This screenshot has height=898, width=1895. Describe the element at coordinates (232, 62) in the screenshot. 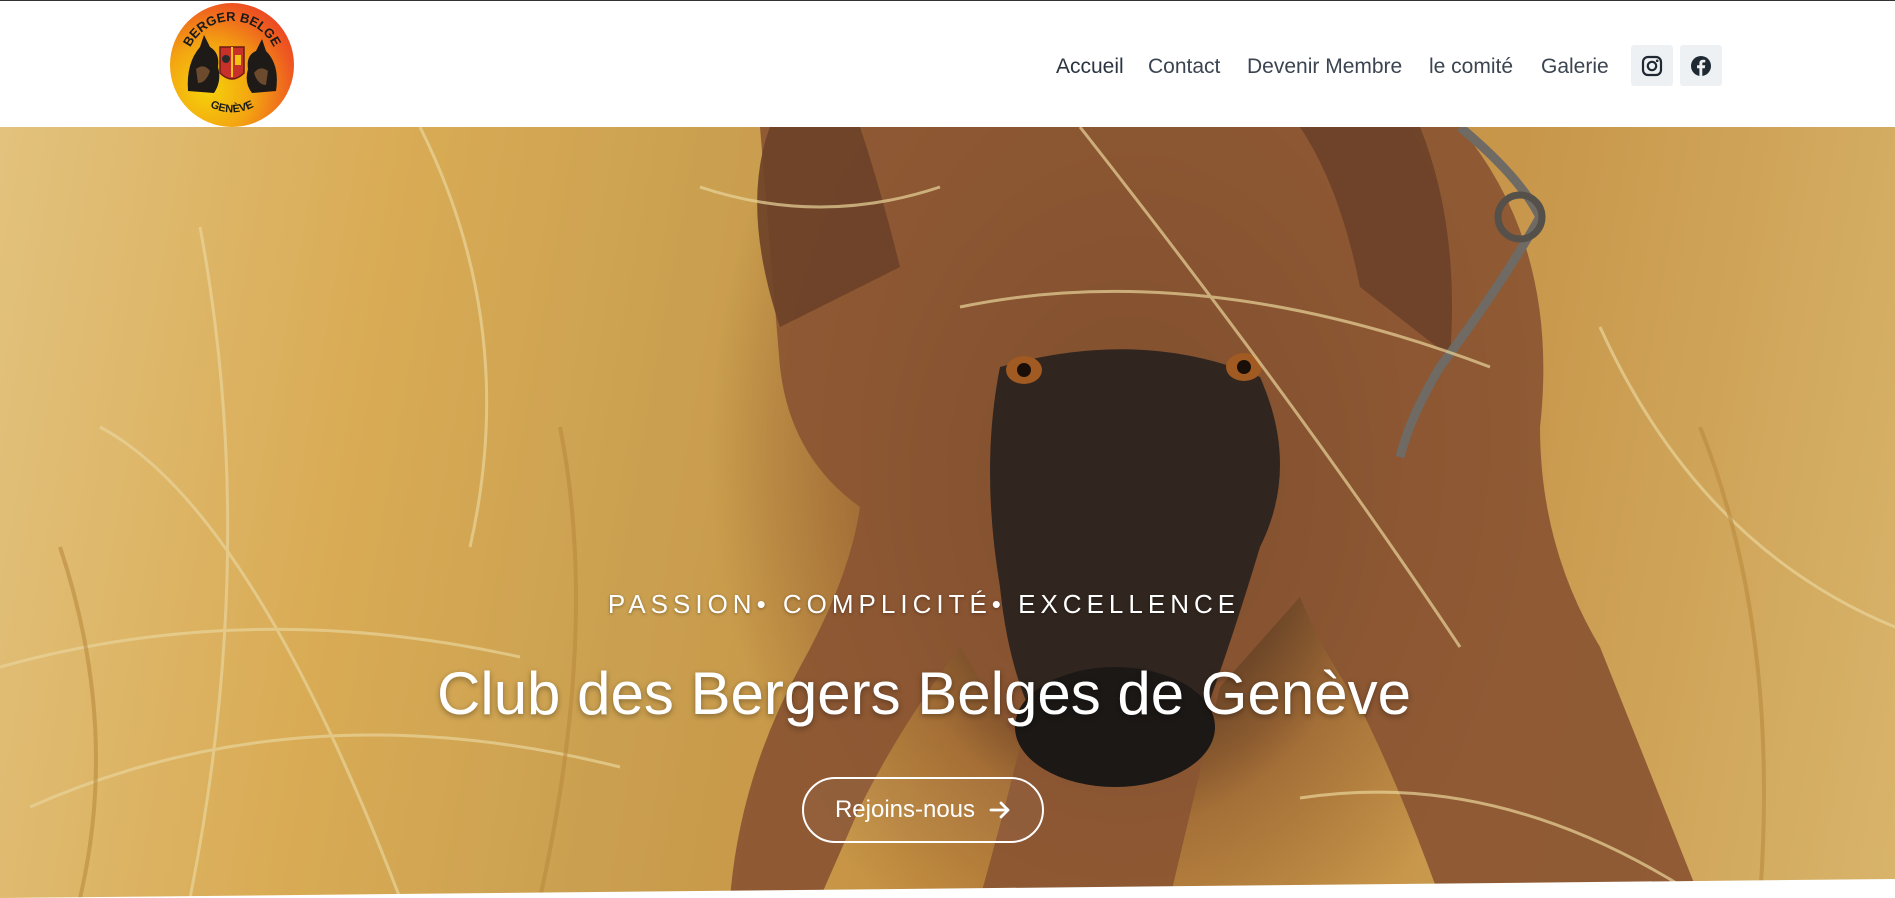

I see `logo-emblem: BERGER BELGE GENÈVE` at that location.